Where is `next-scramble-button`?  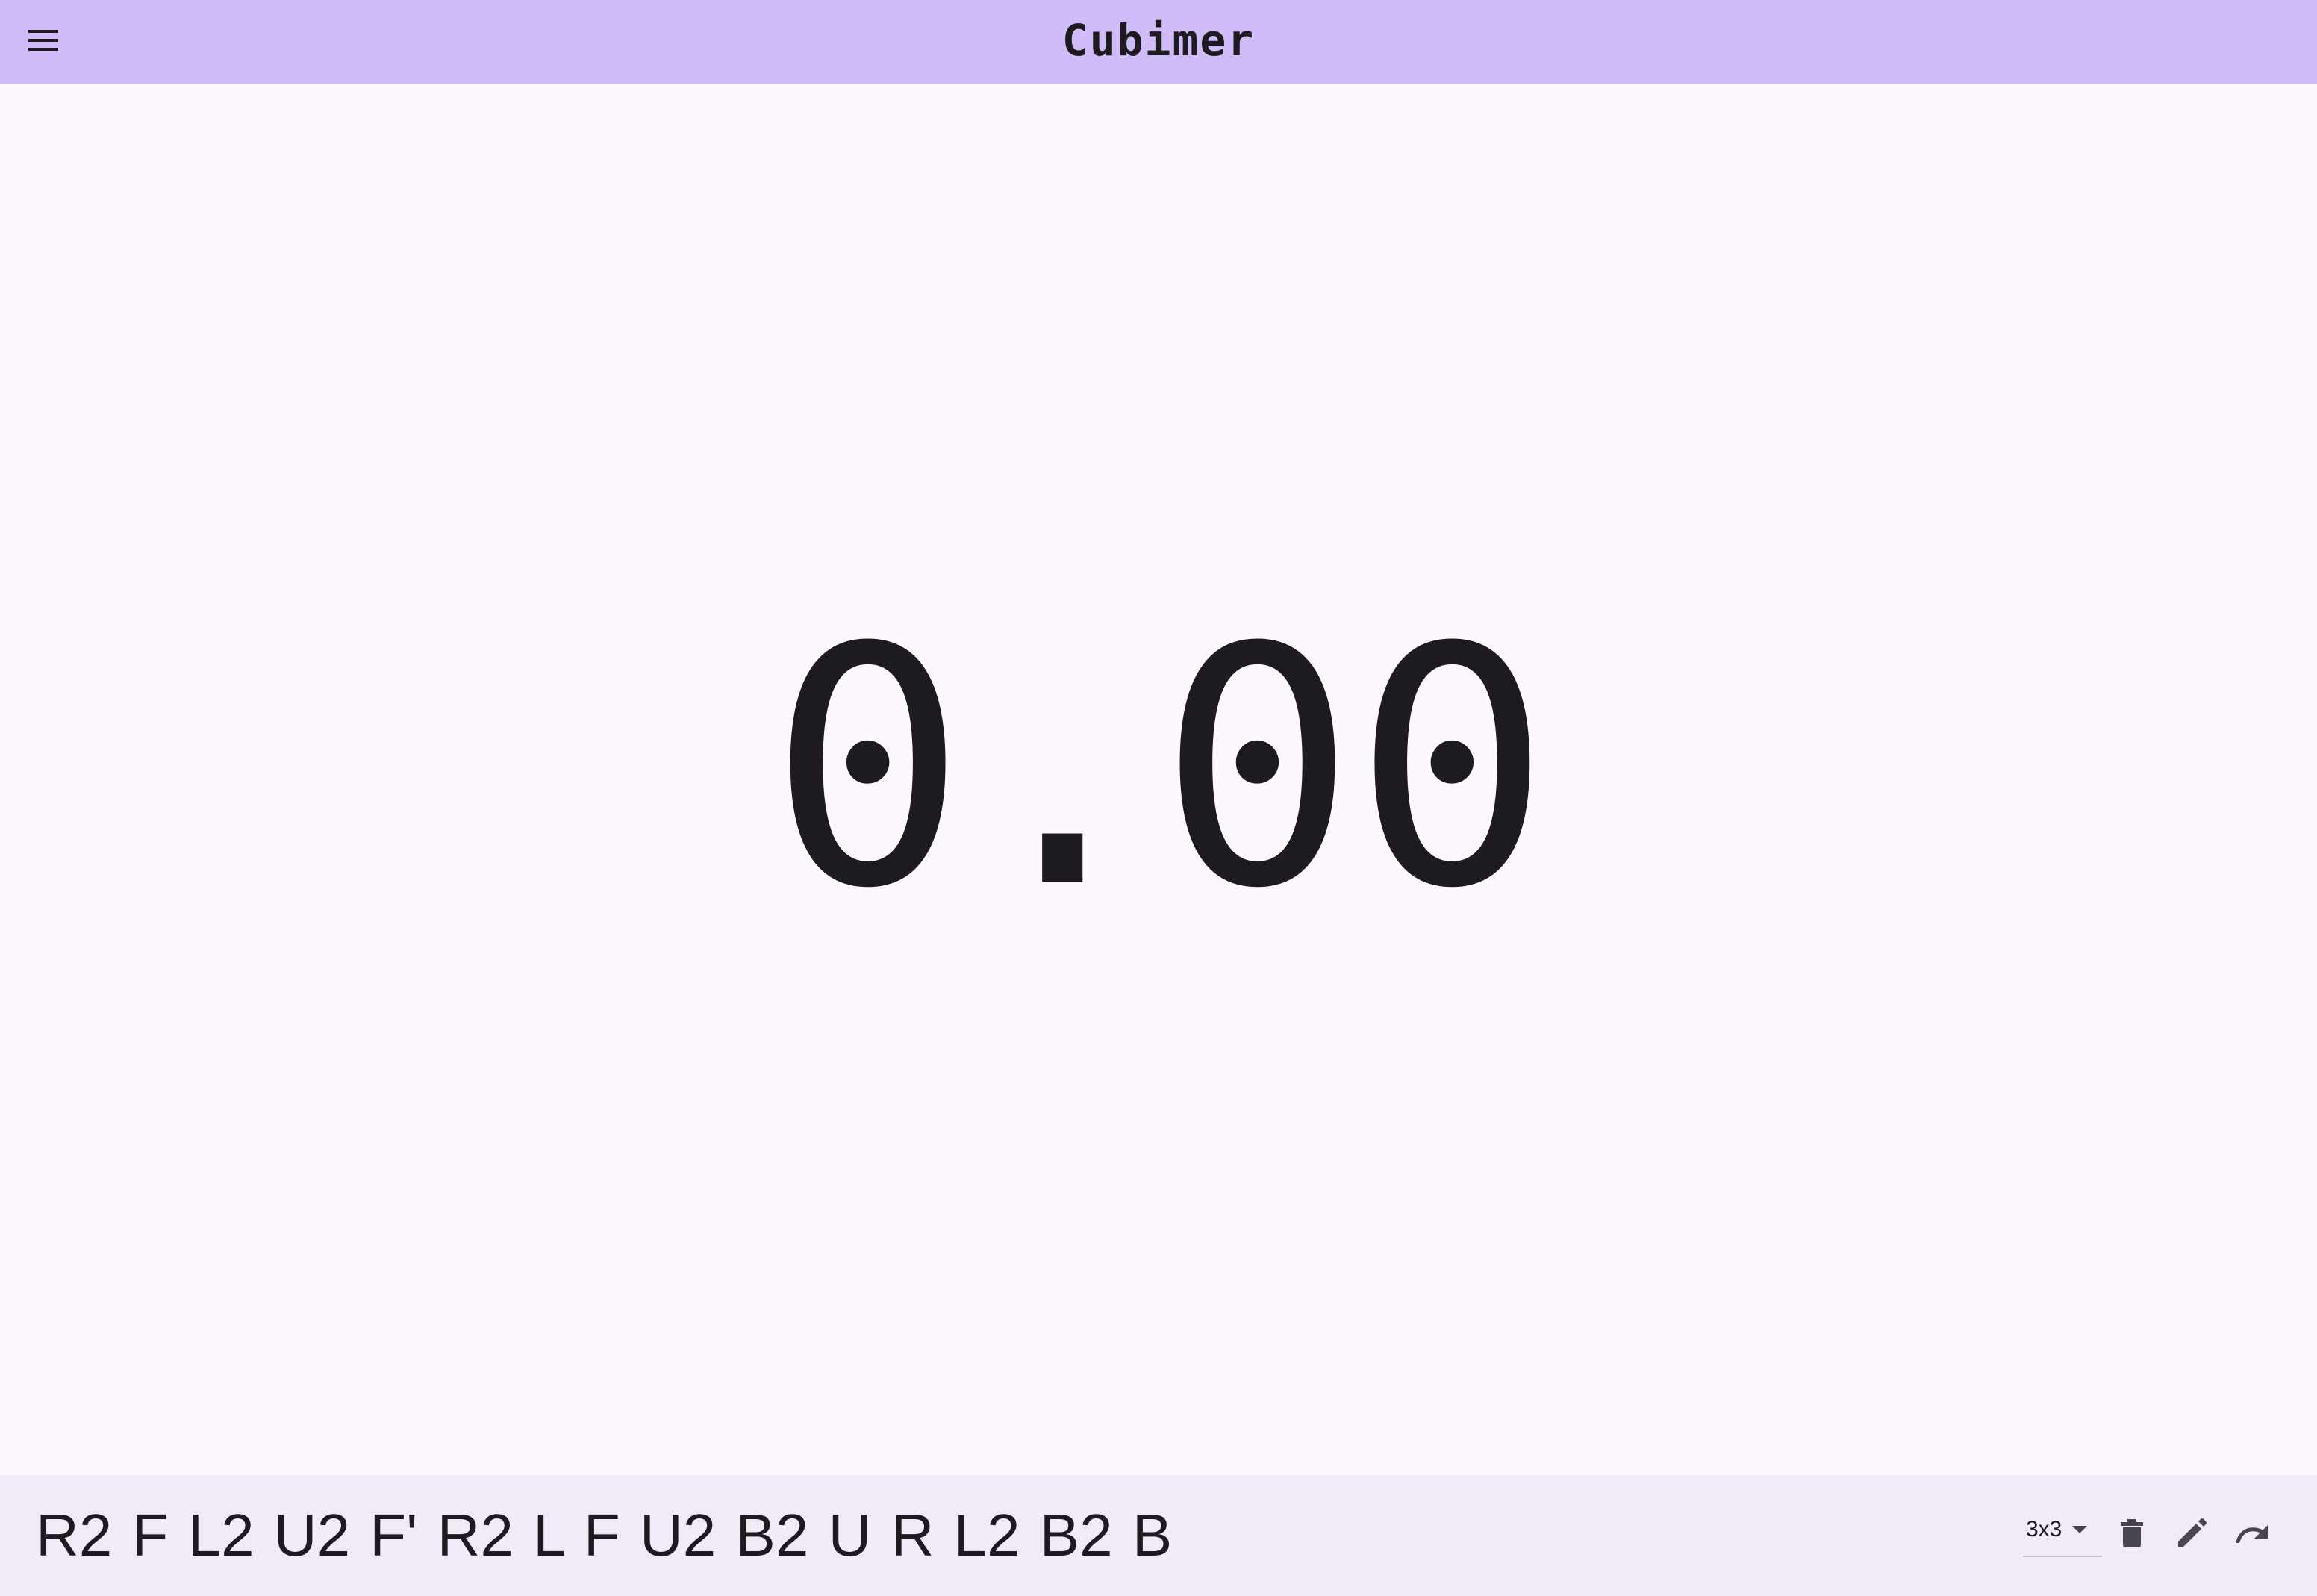
next-scramble-button is located at coordinates (2251, 1533).